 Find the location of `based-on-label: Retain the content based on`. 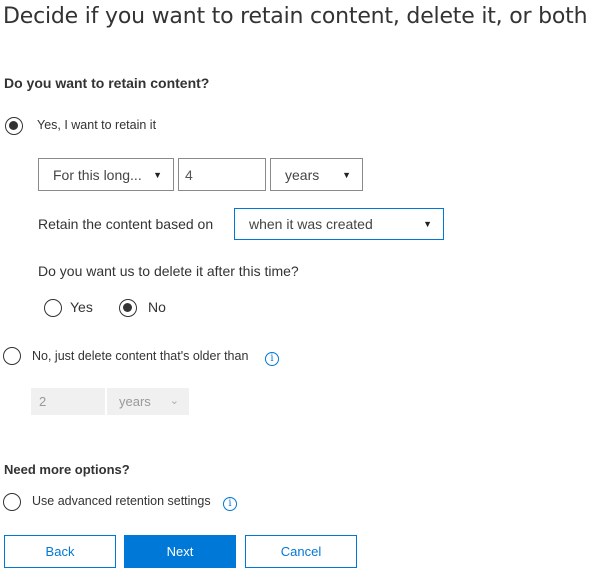

based-on-label: Retain the content based on is located at coordinates (126, 224).